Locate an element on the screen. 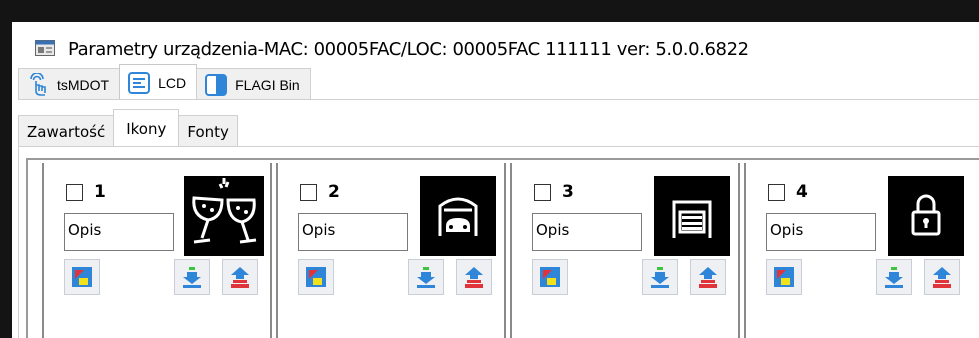 This screenshot has width=979, height=338. main-tab-bar: tsMDOT LCD FLAGI Bin is located at coordinates (164, 82).